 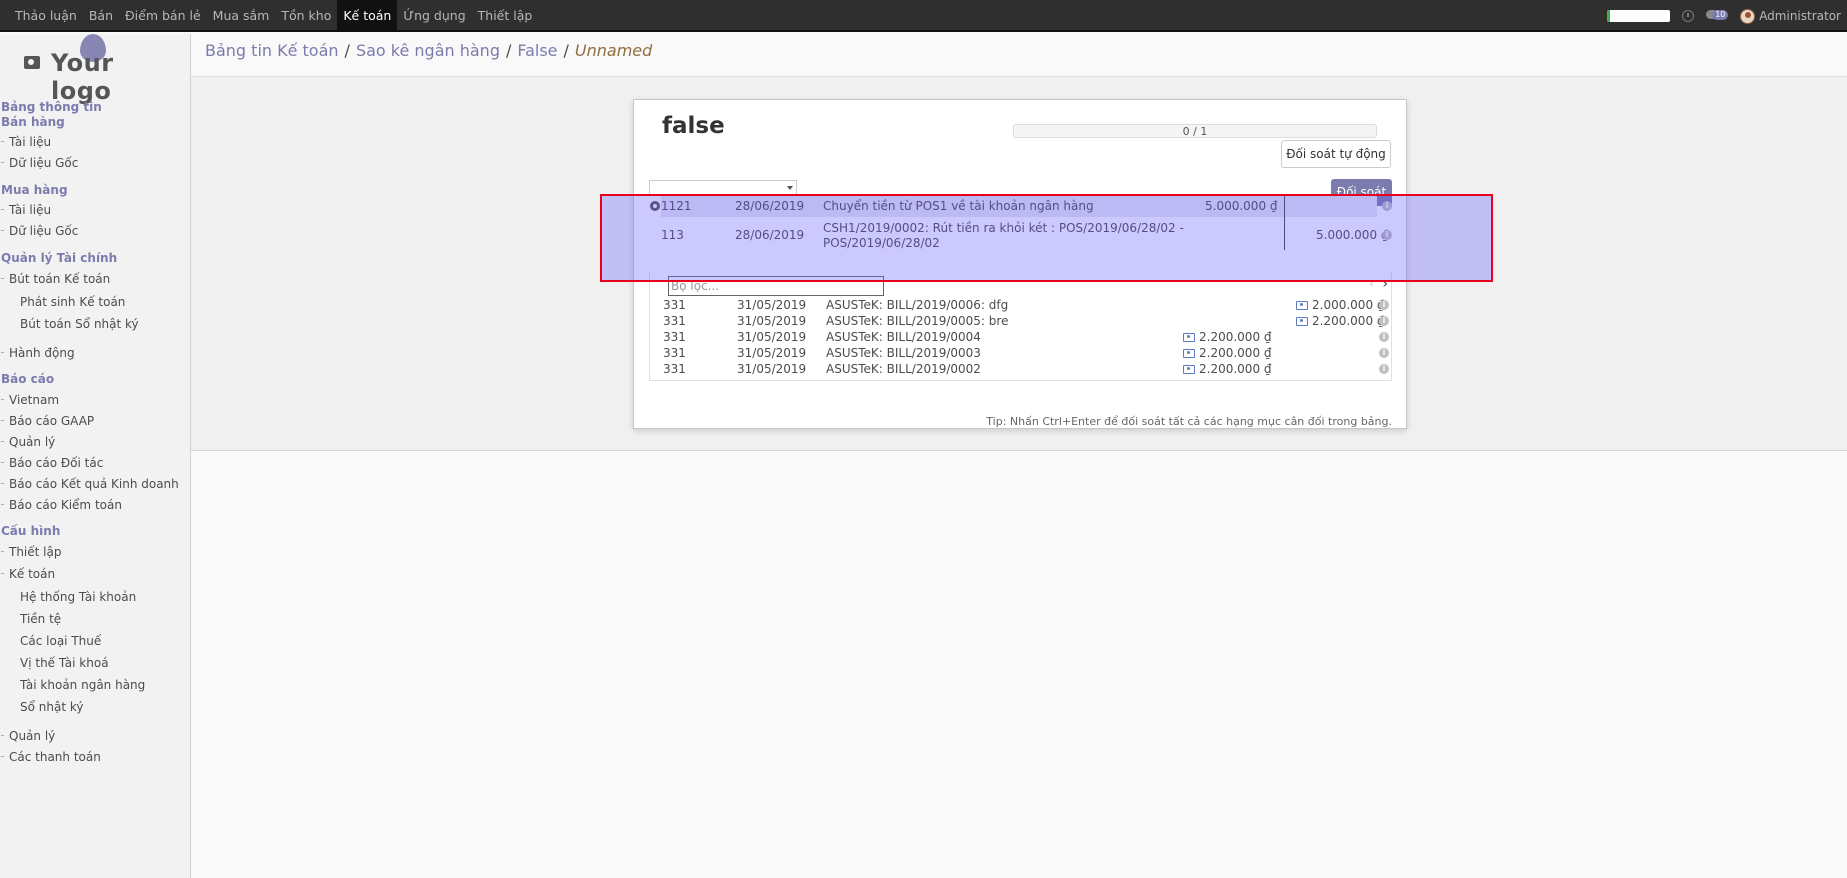 What do you see at coordinates (25, 142) in the screenshot?
I see `sidebar-item-sales-docs: Tài liệu` at bounding box center [25, 142].